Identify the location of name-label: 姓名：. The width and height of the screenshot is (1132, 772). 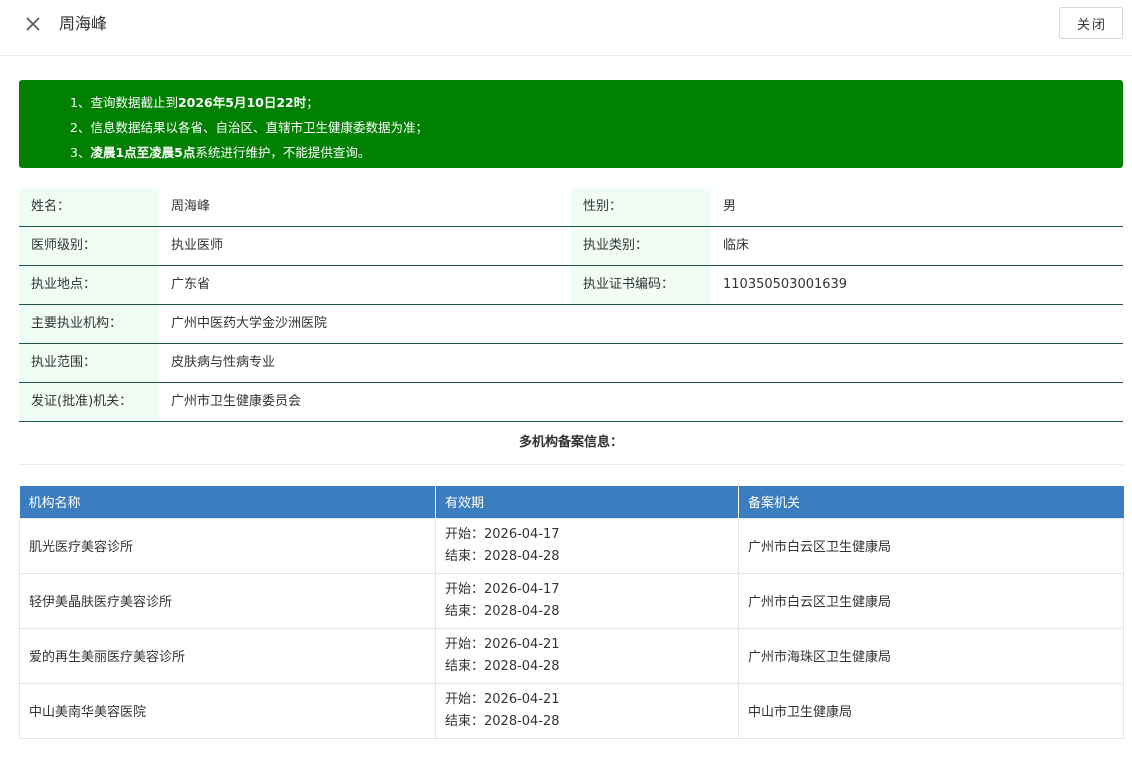
(89, 207).